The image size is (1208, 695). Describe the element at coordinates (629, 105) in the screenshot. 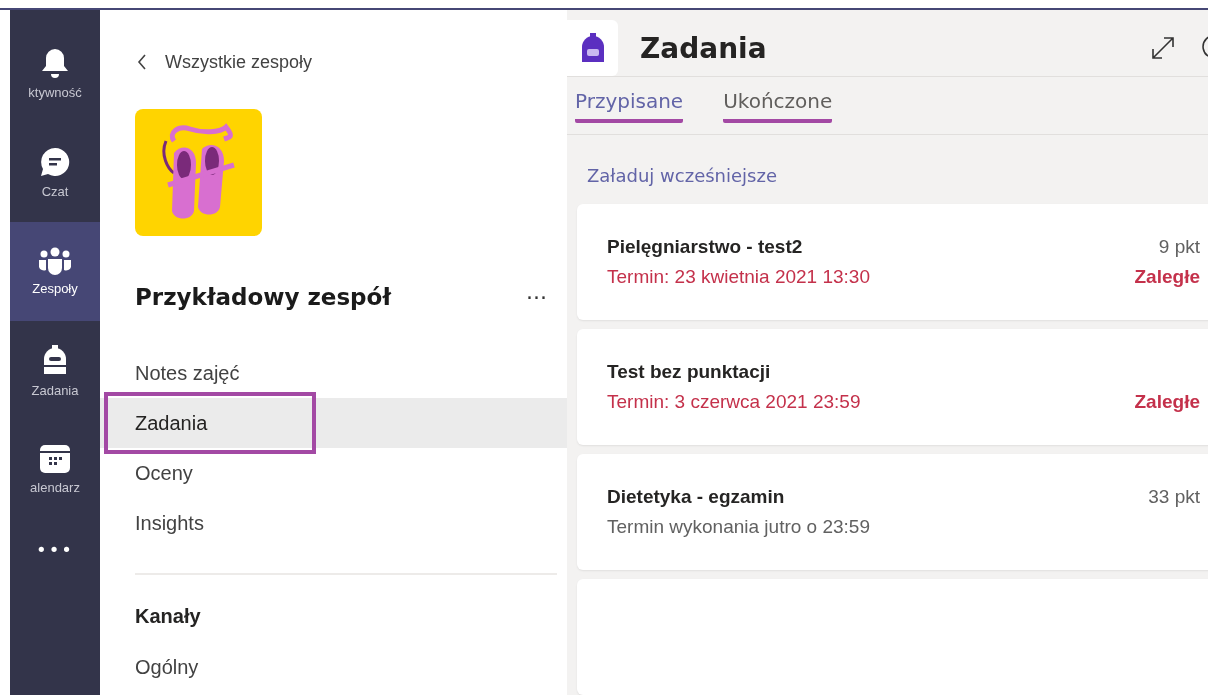

I see `tab: Przypisane` at that location.